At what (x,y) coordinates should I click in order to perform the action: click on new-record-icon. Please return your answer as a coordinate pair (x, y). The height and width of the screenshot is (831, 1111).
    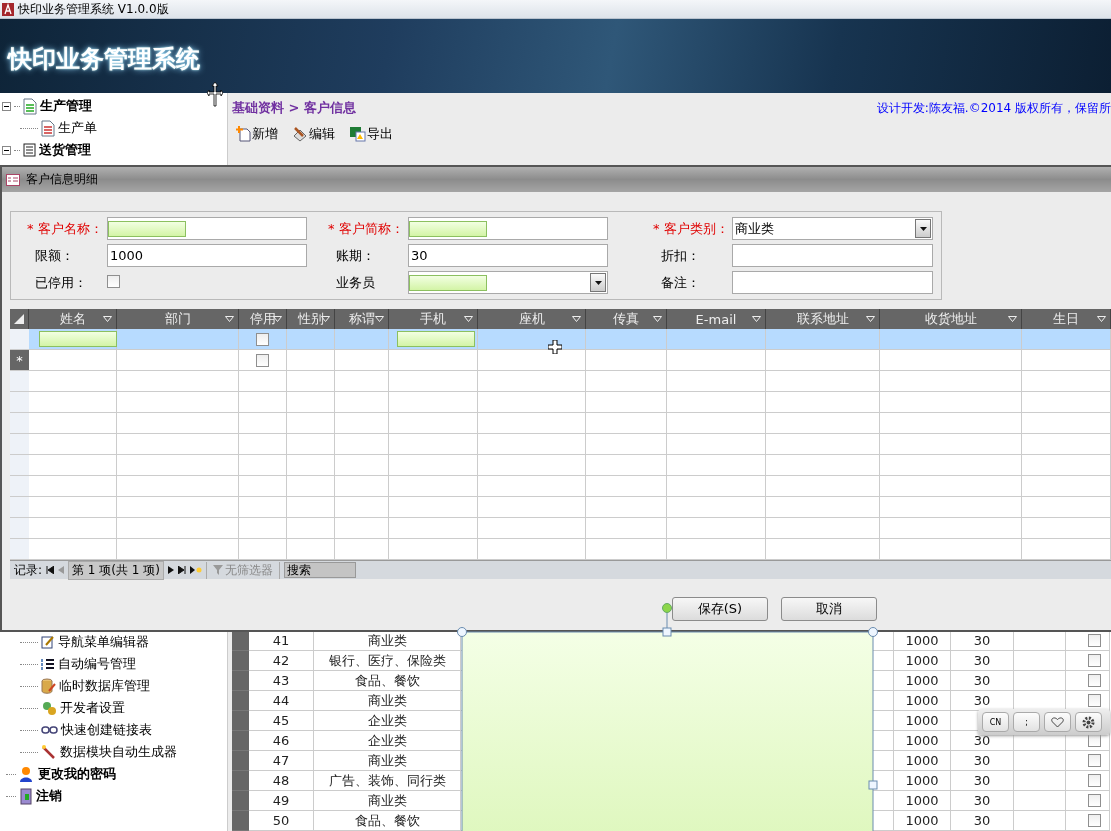
    Looking at the image, I should click on (195, 570).